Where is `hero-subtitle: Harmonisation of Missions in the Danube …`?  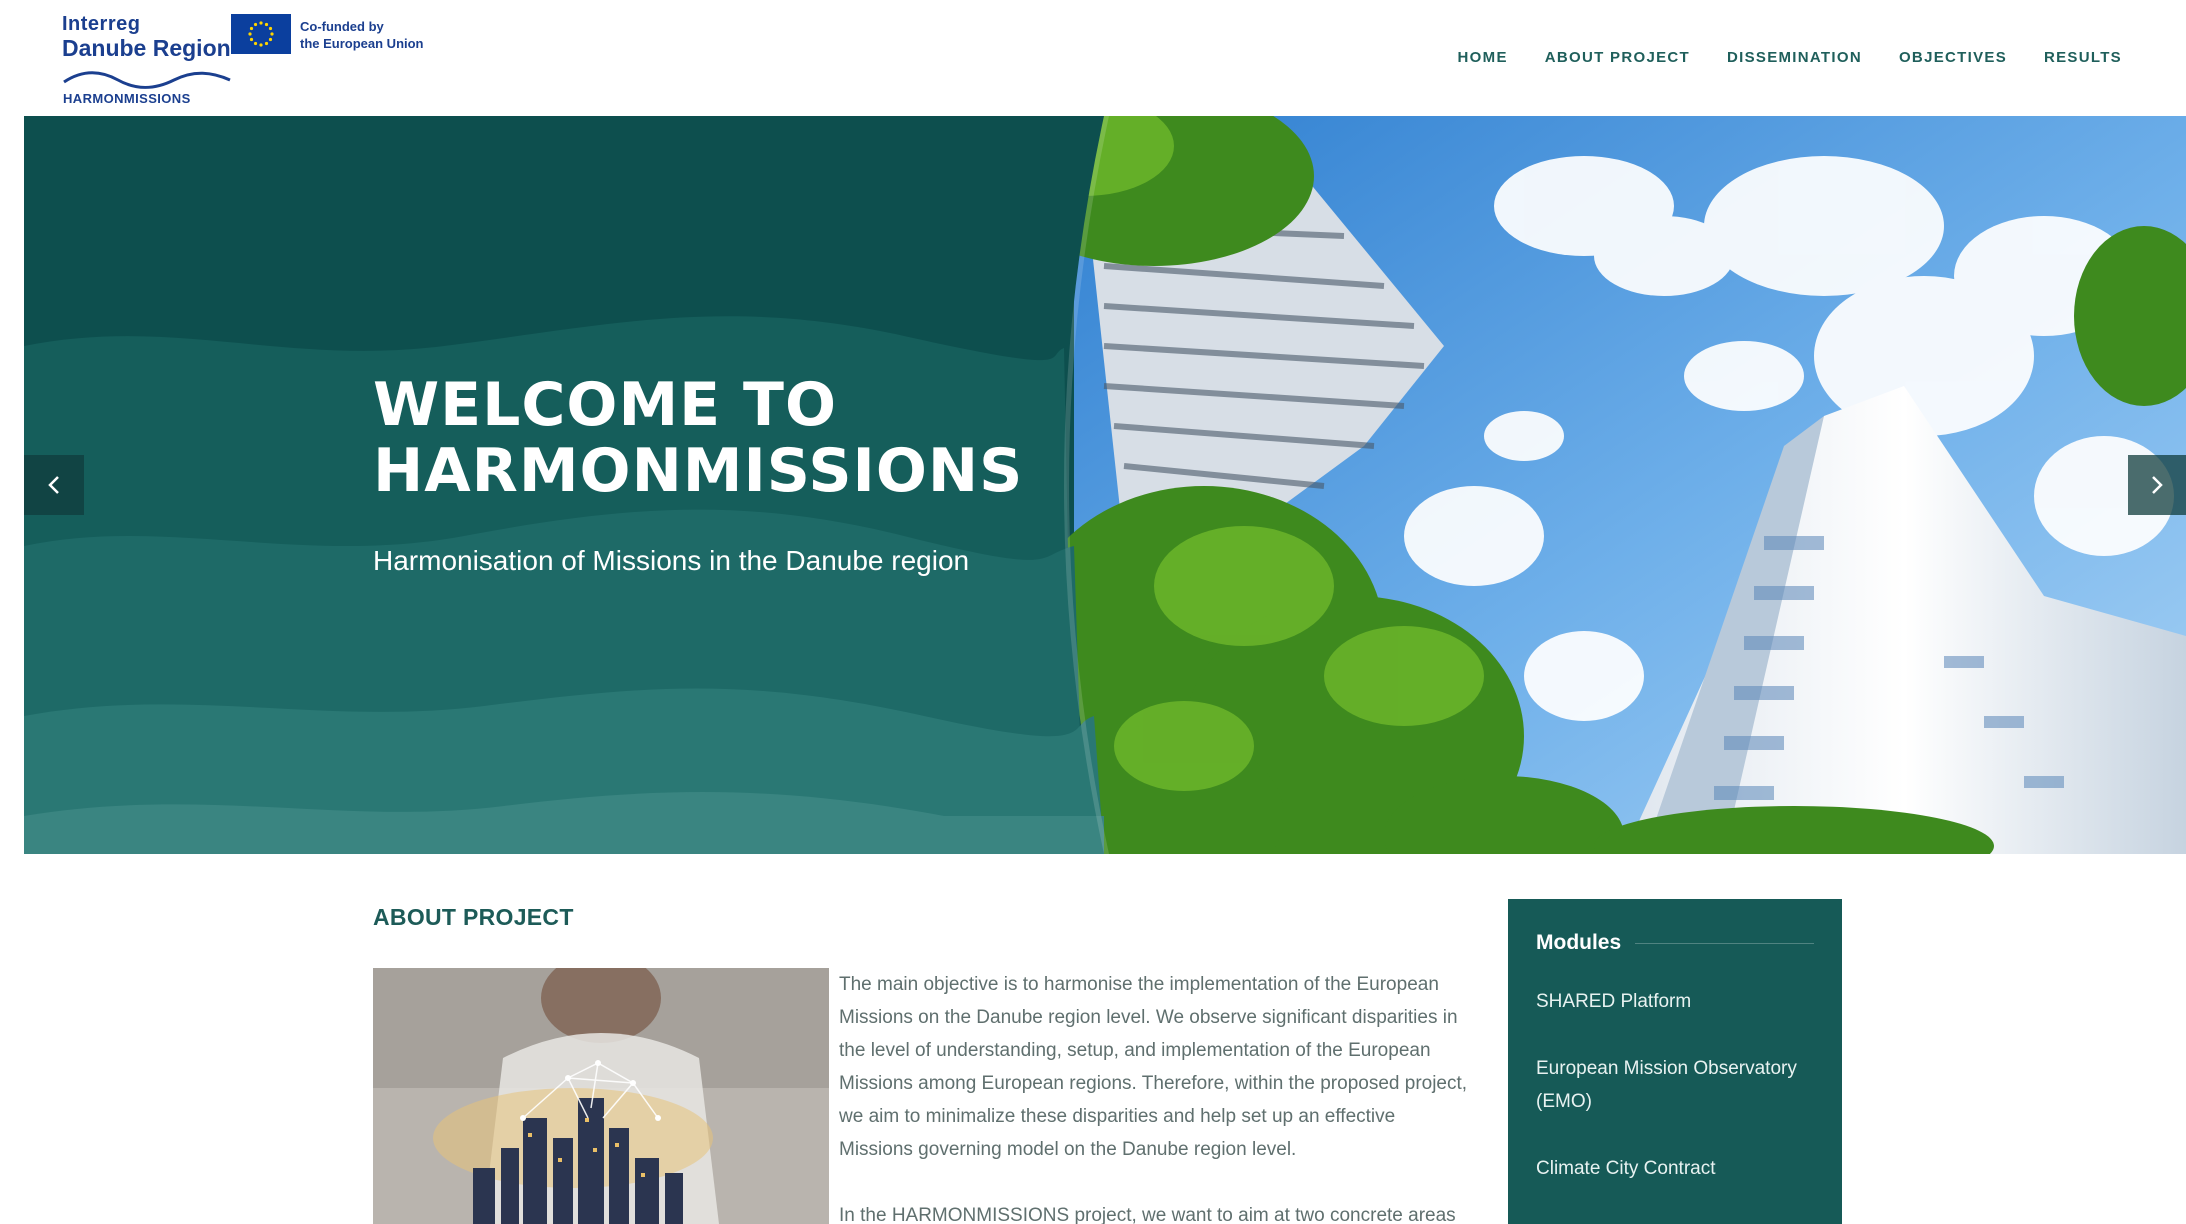
hero-subtitle: Harmonisation of Missions in the Danube … is located at coordinates (671, 560).